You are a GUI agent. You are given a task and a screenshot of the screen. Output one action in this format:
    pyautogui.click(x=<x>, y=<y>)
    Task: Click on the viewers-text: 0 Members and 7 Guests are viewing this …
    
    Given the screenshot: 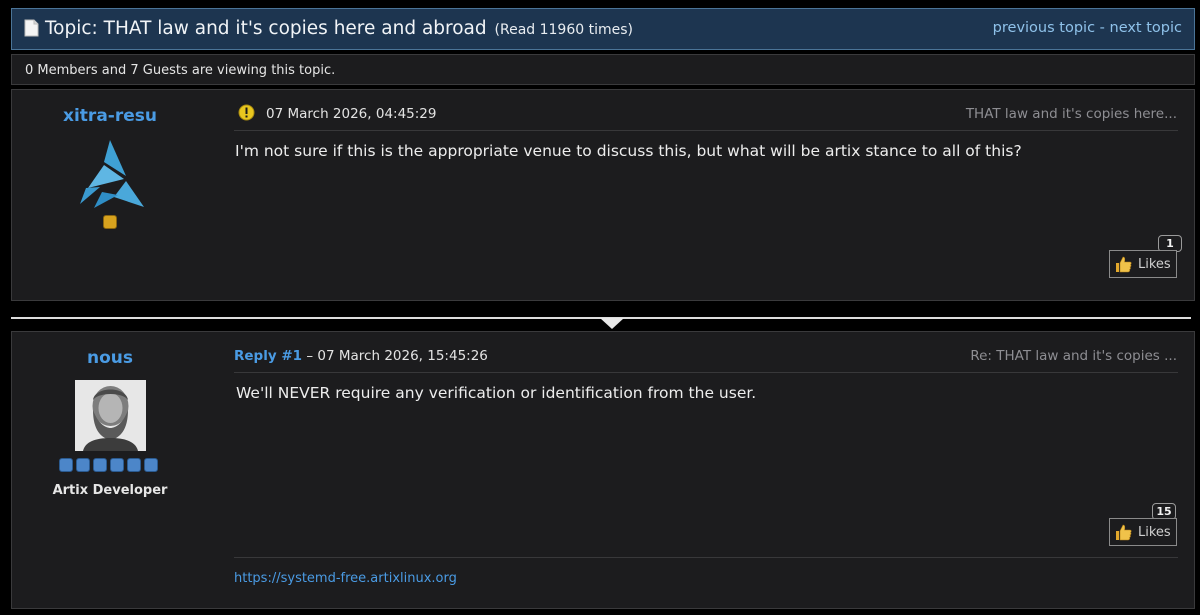 What is the action you would take?
    pyautogui.click(x=180, y=70)
    